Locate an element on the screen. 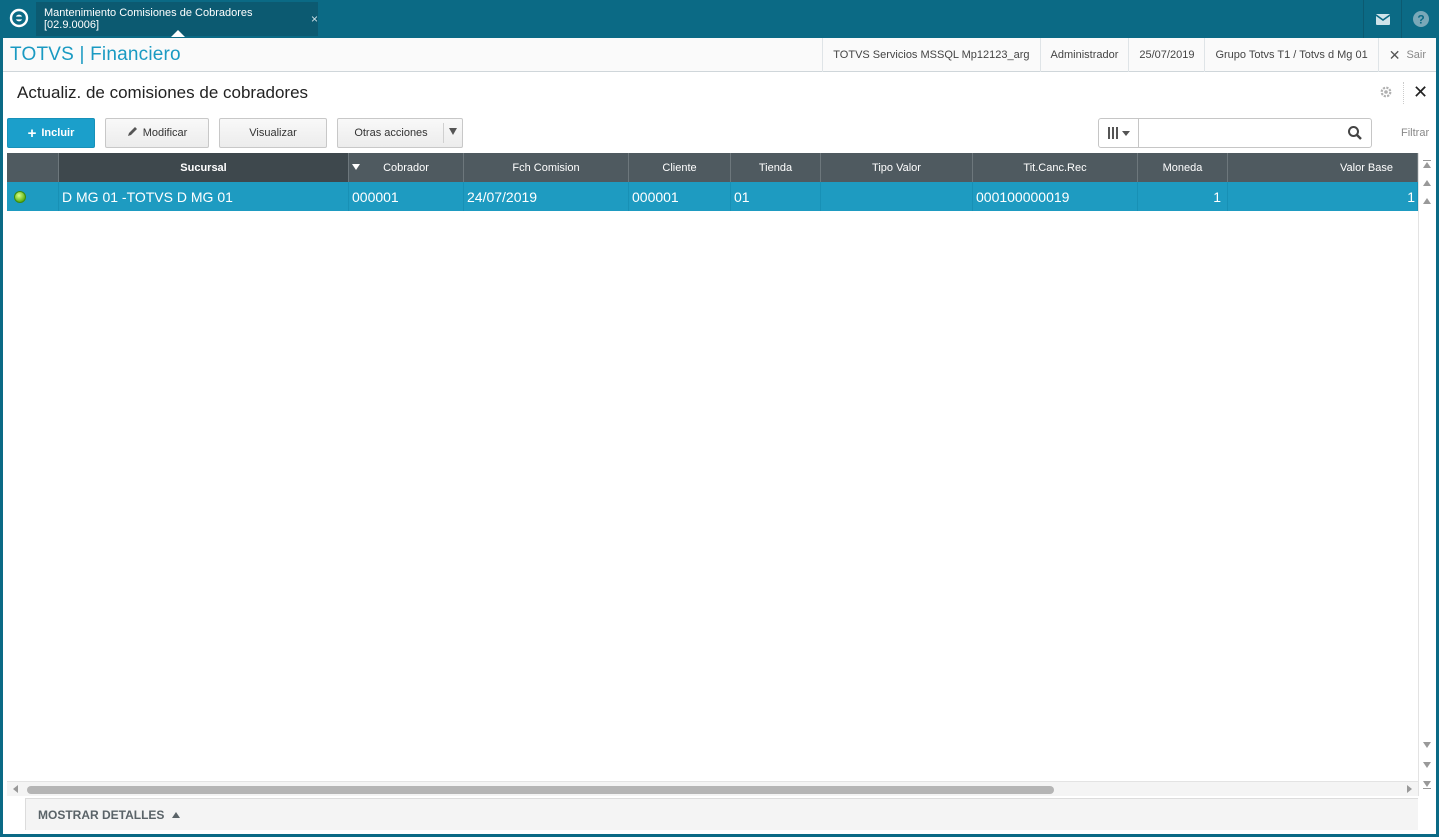 This screenshot has width=1439, height=837. close-icon: ✕ is located at coordinates (1394, 54).